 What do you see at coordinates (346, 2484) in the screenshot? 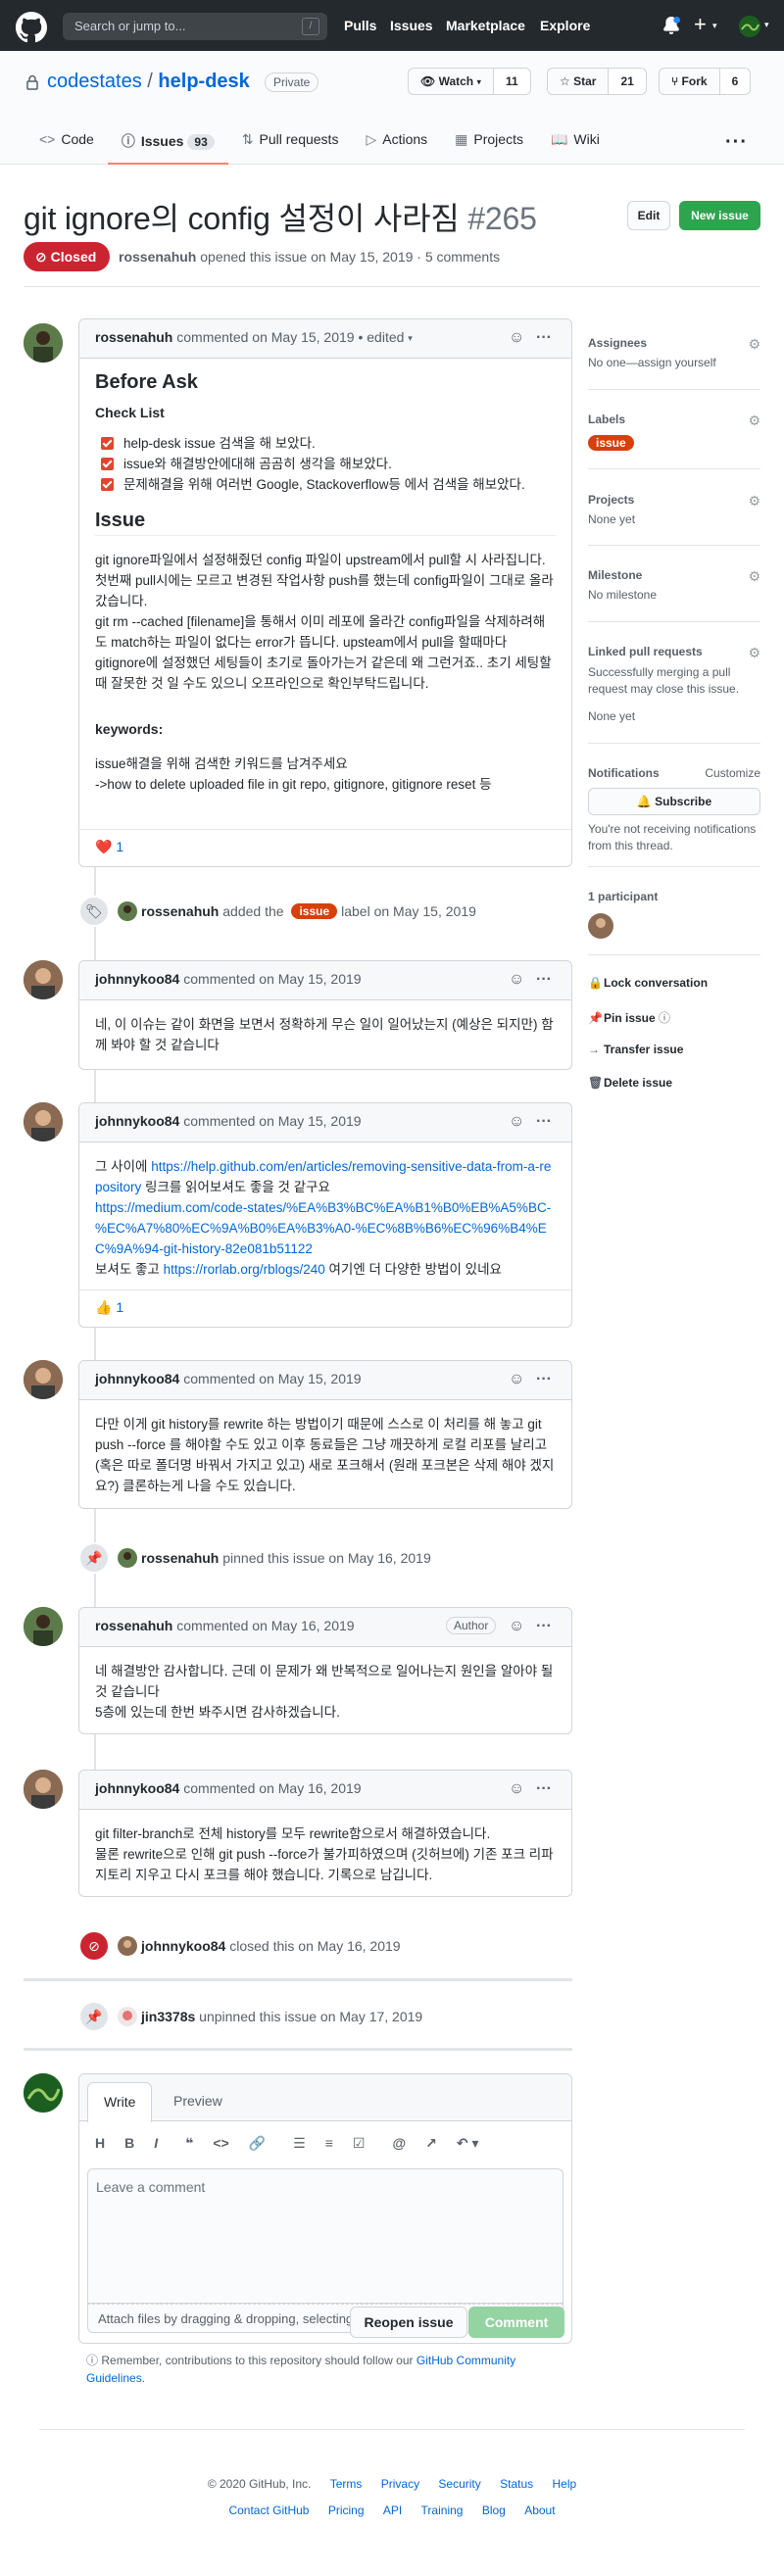
I see `footer-link-terms: Terms` at bounding box center [346, 2484].